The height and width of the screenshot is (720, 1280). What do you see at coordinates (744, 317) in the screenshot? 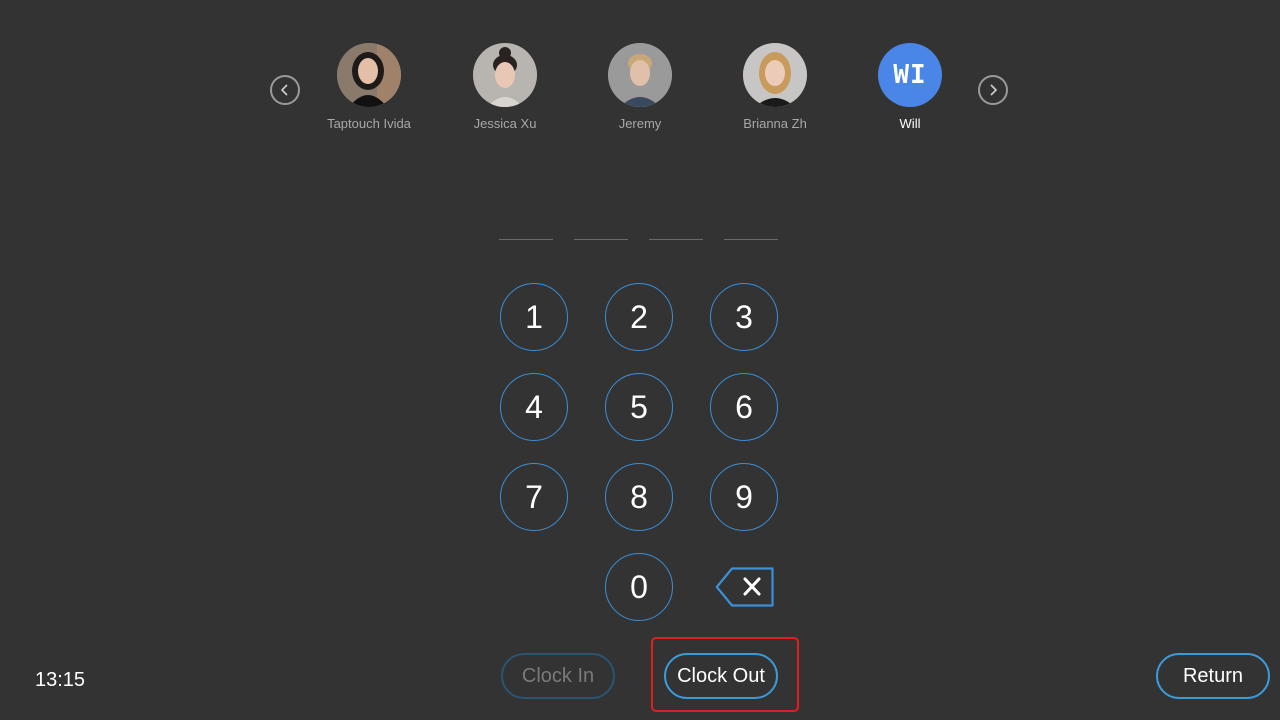
I see `key-3: 3` at bounding box center [744, 317].